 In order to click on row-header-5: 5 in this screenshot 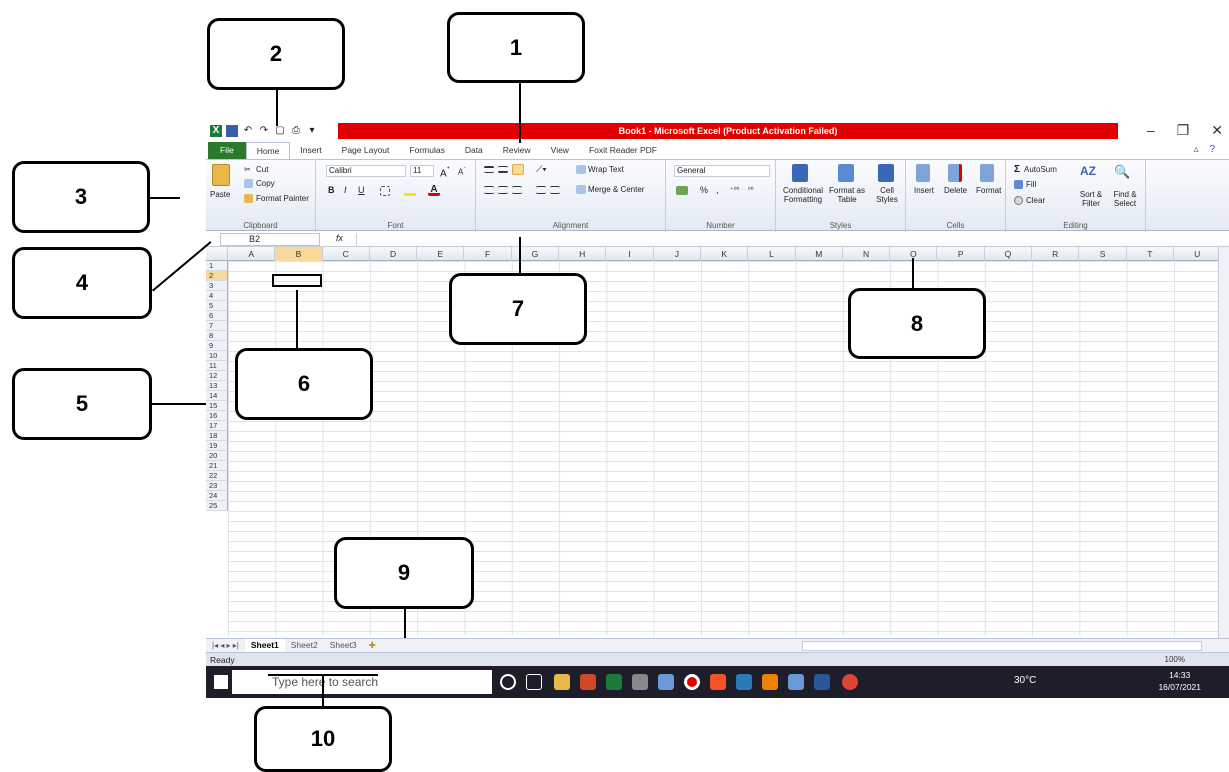, I will do `click(217, 306)`.